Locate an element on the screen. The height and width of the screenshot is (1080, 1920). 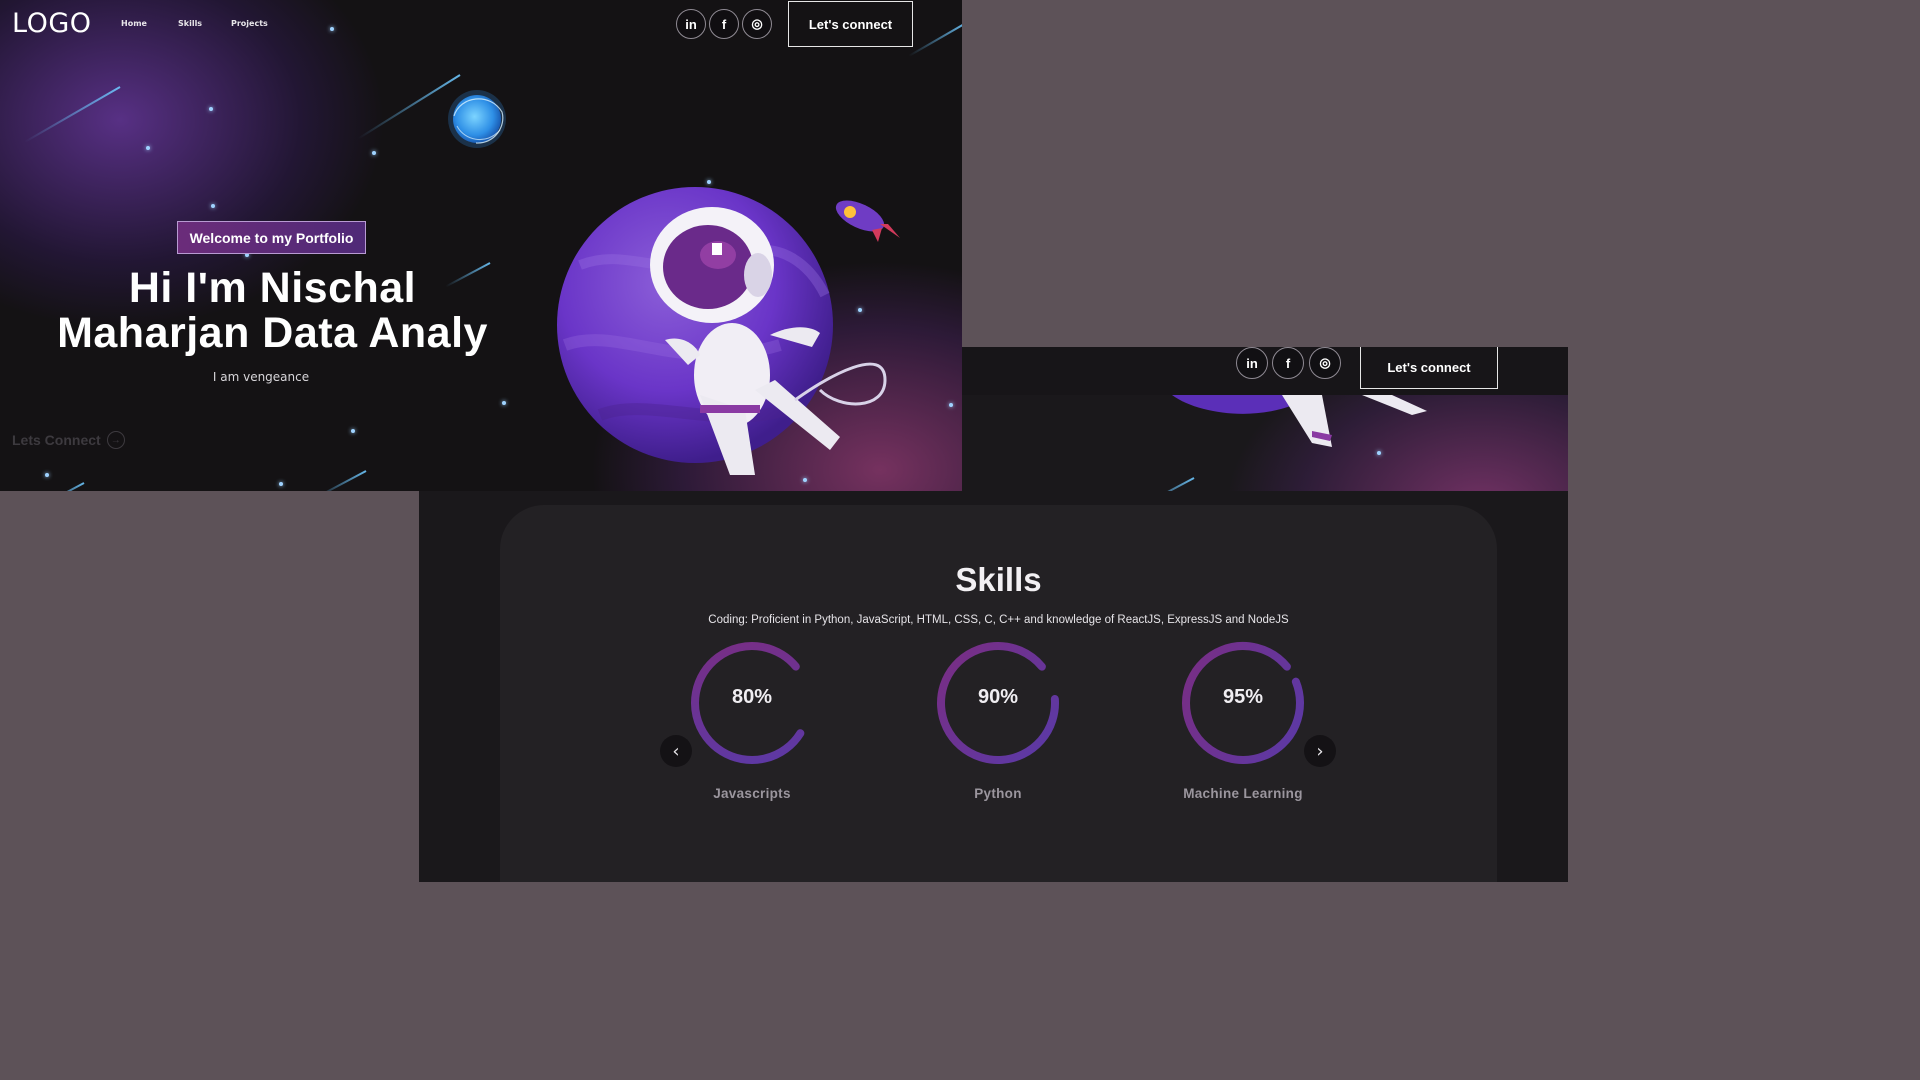
carousel-next-button: › is located at coordinates (1320, 751).